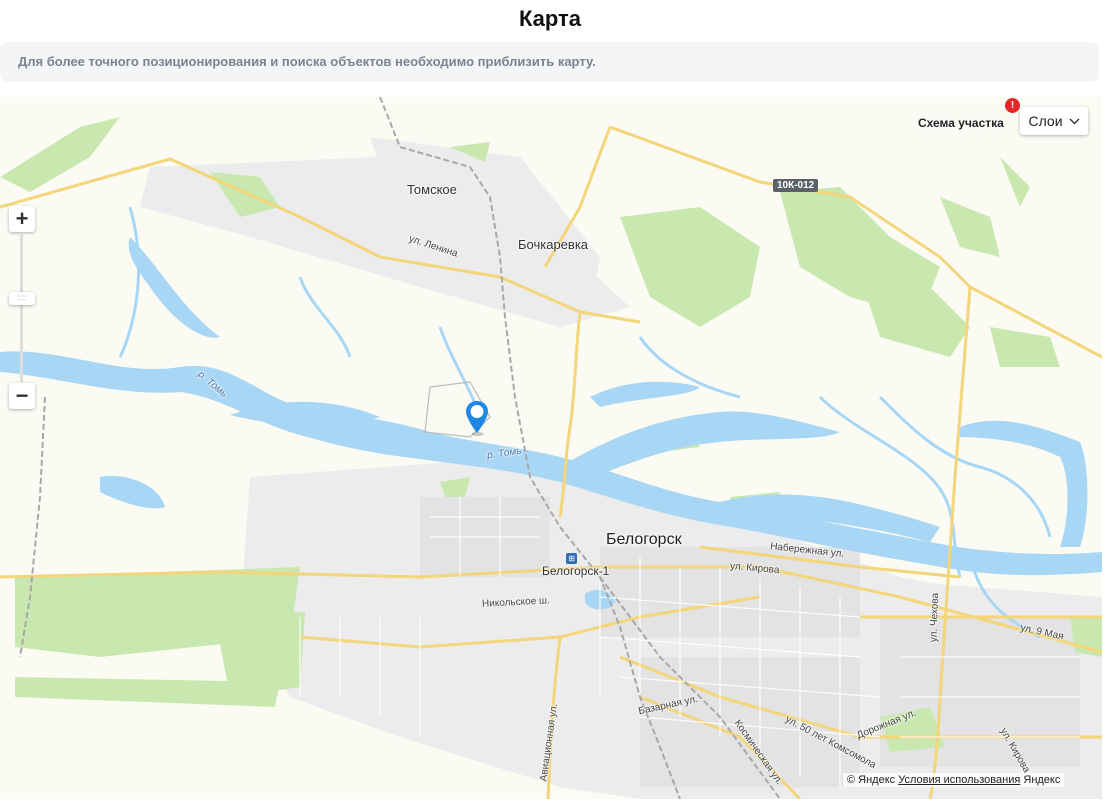 This screenshot has width=1112, height=804. Describe the element at coordinates (935, 617) in the screenshot. I see `street-label-chekhova: ул. Чехова` at that location.